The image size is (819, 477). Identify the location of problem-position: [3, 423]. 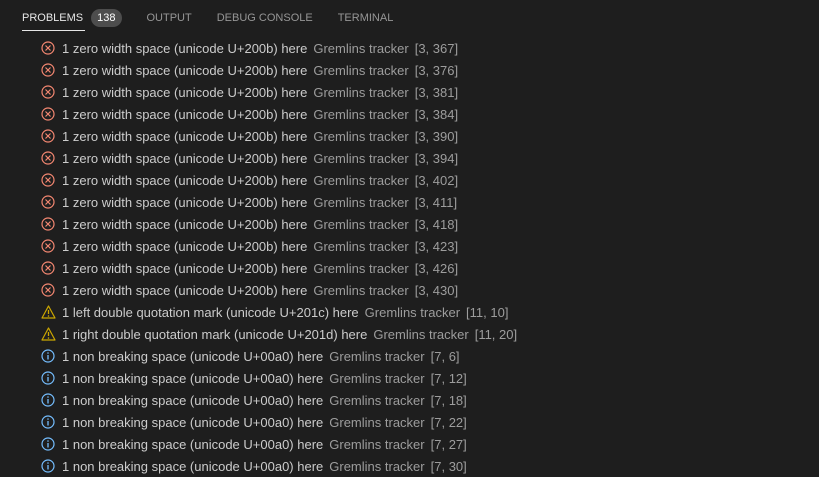
(436, 246).